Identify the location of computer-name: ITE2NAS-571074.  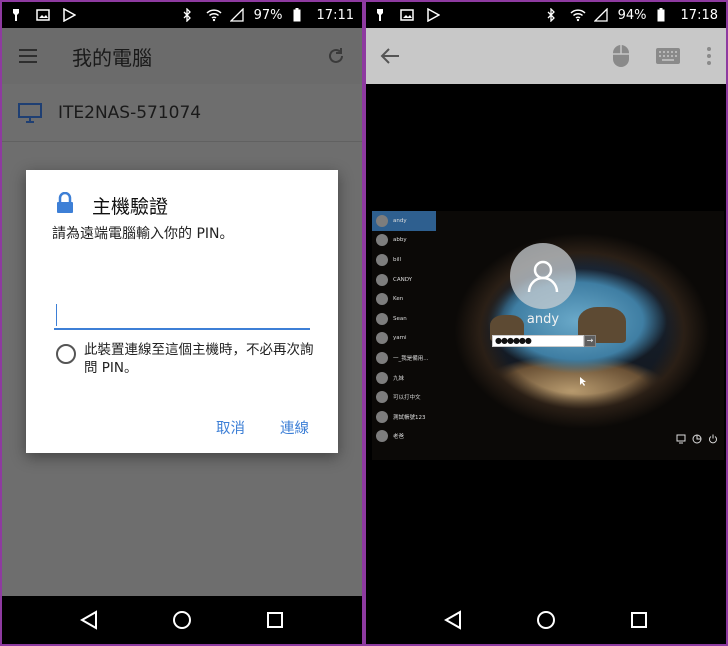
(130, 112).